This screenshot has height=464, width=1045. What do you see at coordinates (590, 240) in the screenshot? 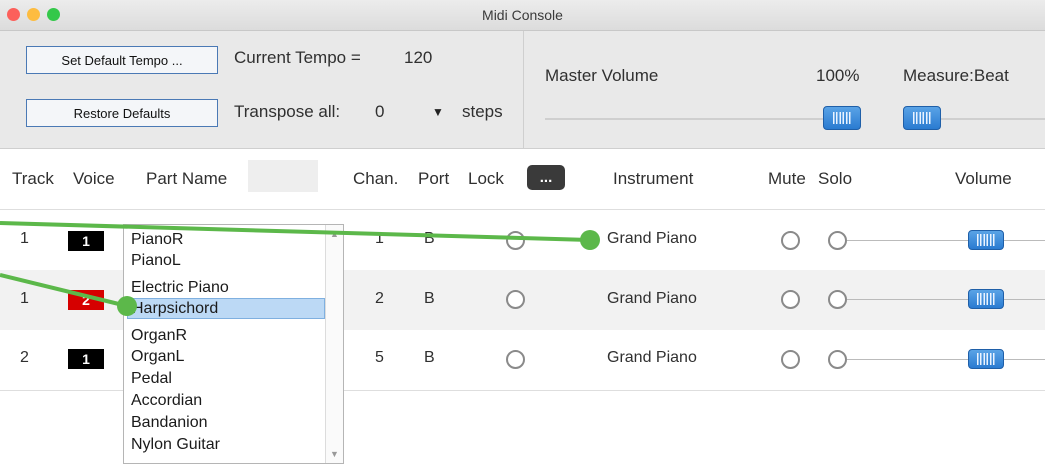
I see `annotation-dot-instrument` at bounding box center [590, 240].